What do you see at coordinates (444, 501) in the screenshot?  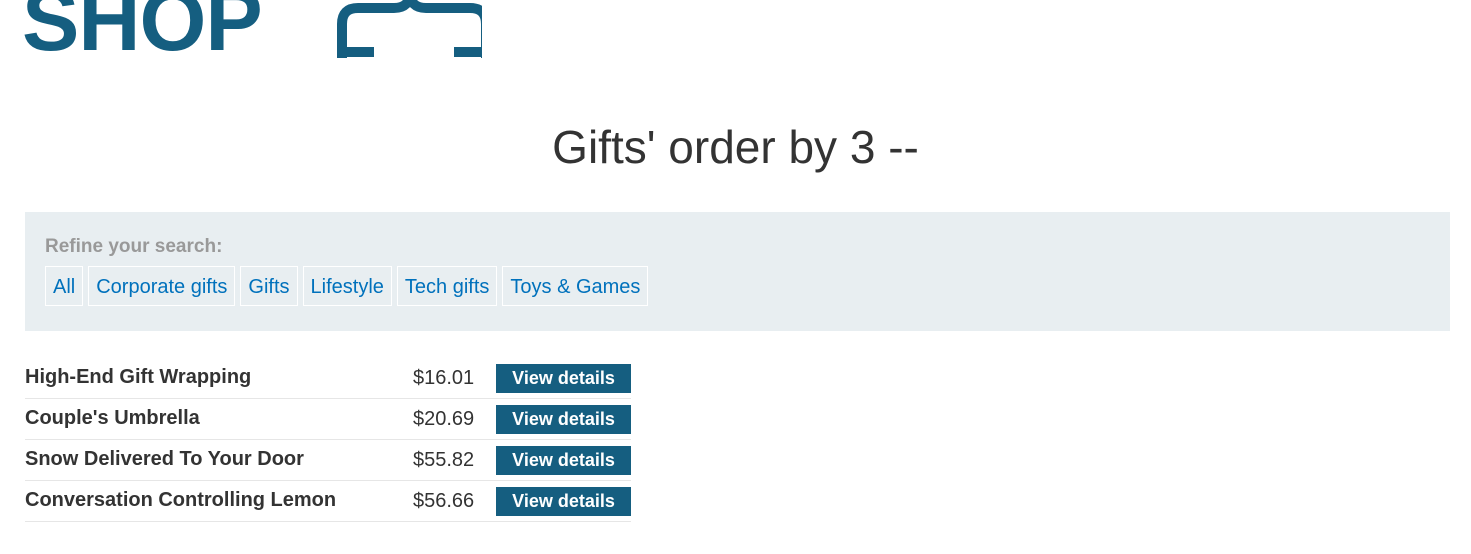 I see `product-price: $56.66` at bounding box center [444, 501].